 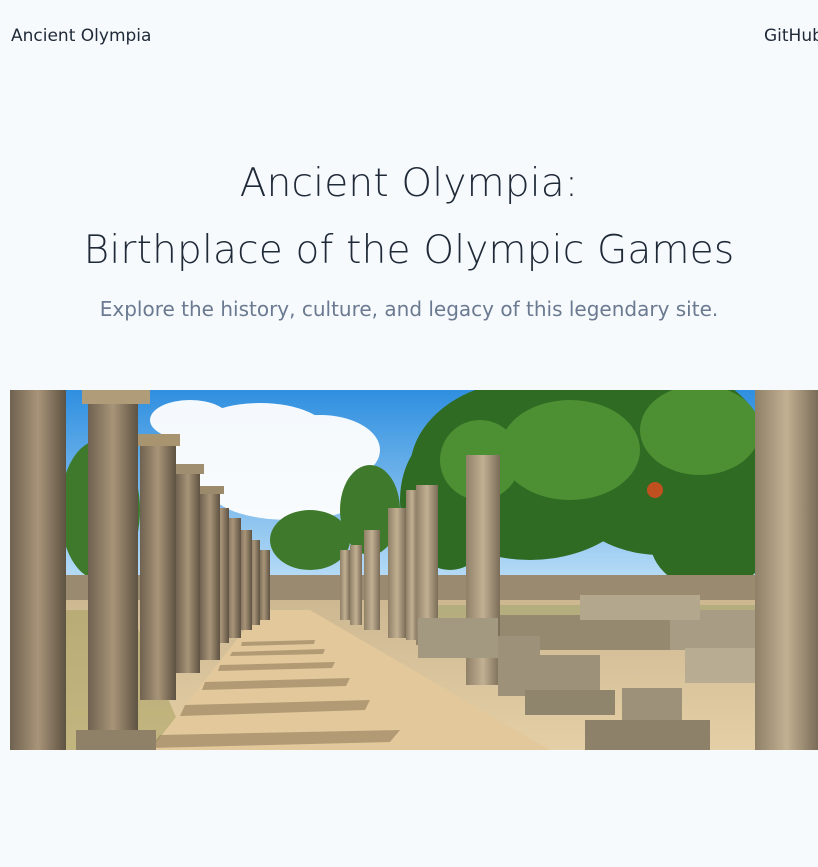 I want to click on hero-title-line1: Ancient Olympia:, so click(x=409, y=183).